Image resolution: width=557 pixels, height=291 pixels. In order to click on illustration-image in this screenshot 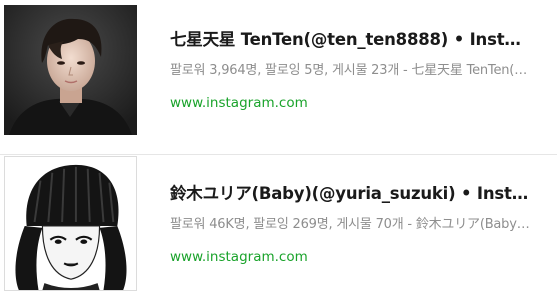, I will do `click(70, 223)`.